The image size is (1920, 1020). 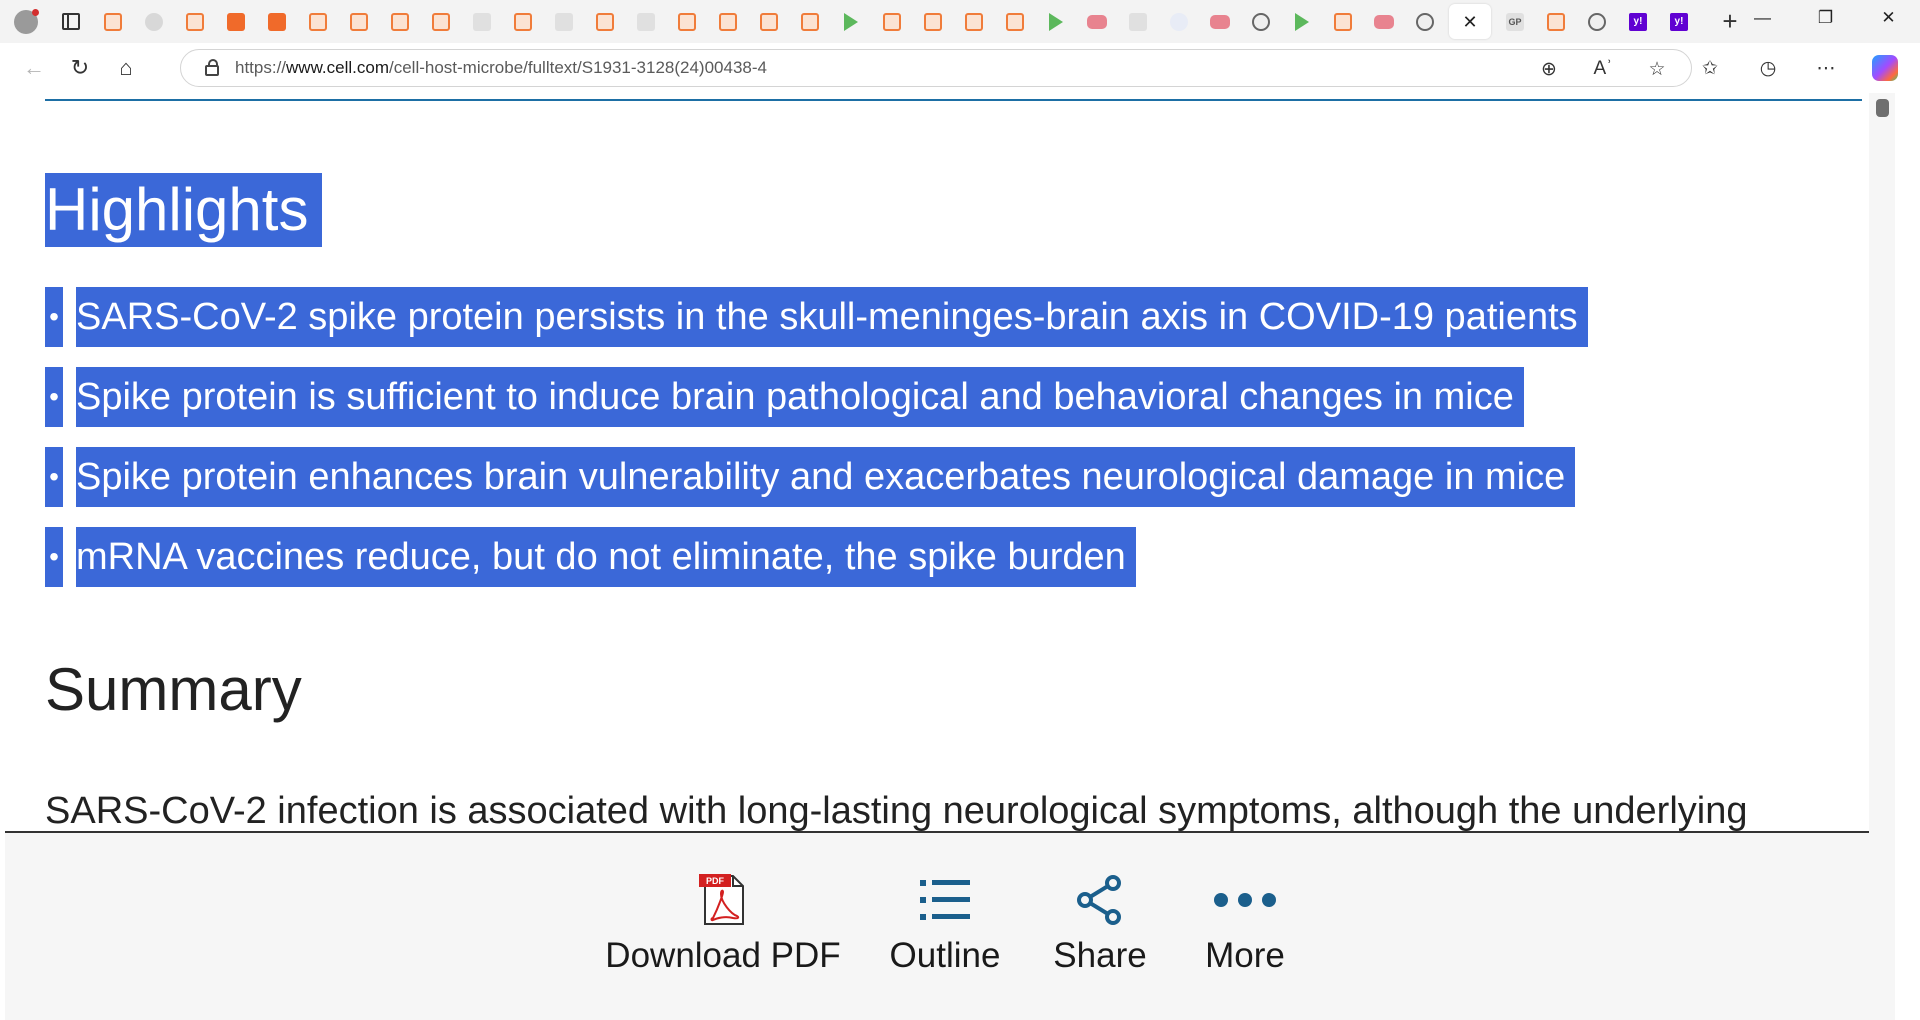 What do you see at coordinates (1885, 68) in the screenshot?
I see `copilot-icon` at bounding box center [1885, 68].